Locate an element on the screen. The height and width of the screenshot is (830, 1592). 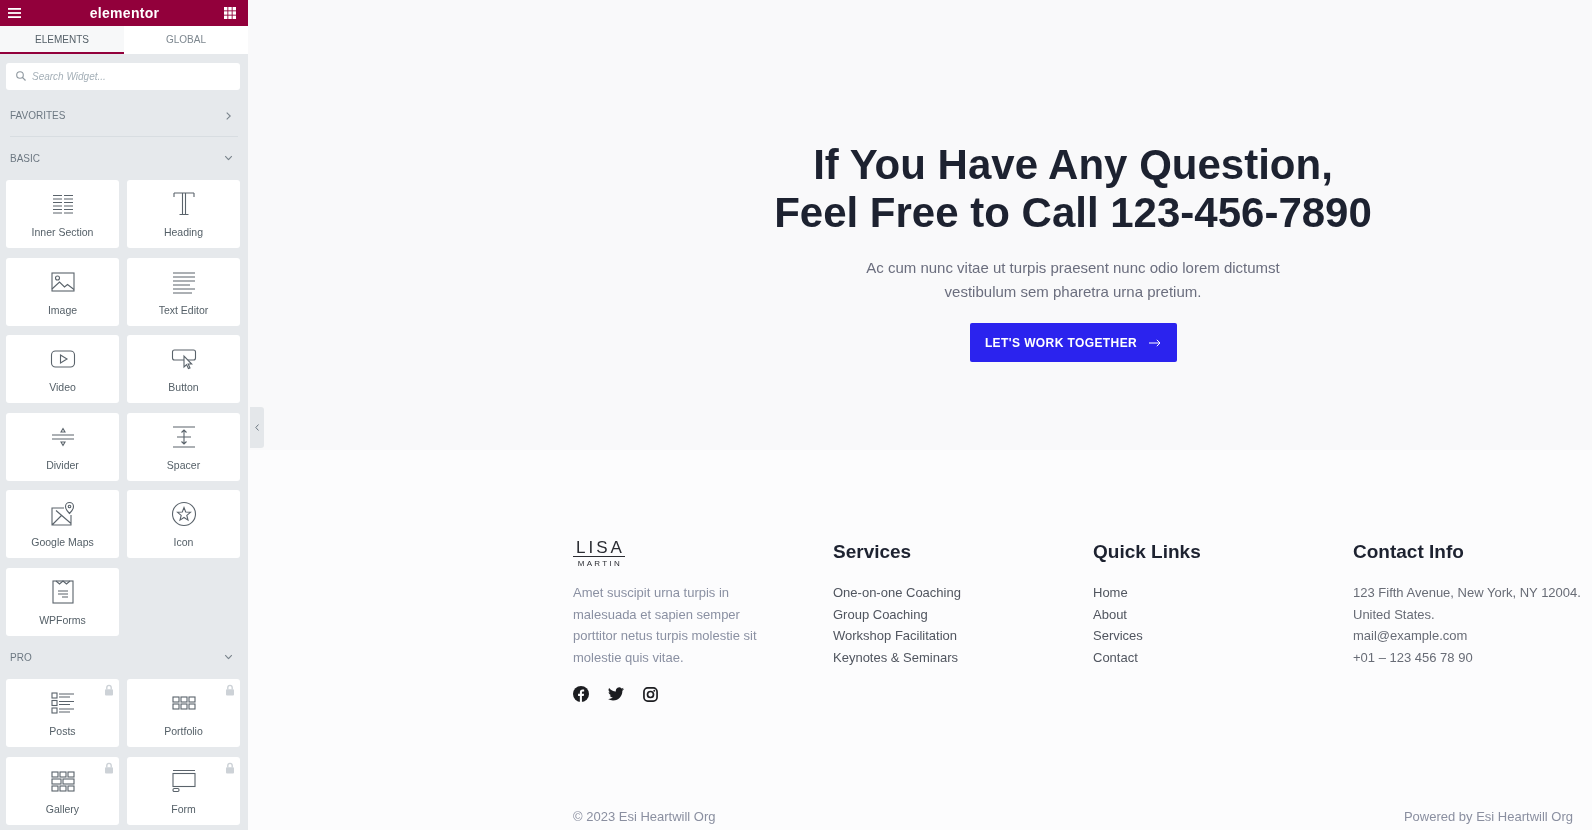
widget-tile: Portfolio is located at coordinates (183, 713).